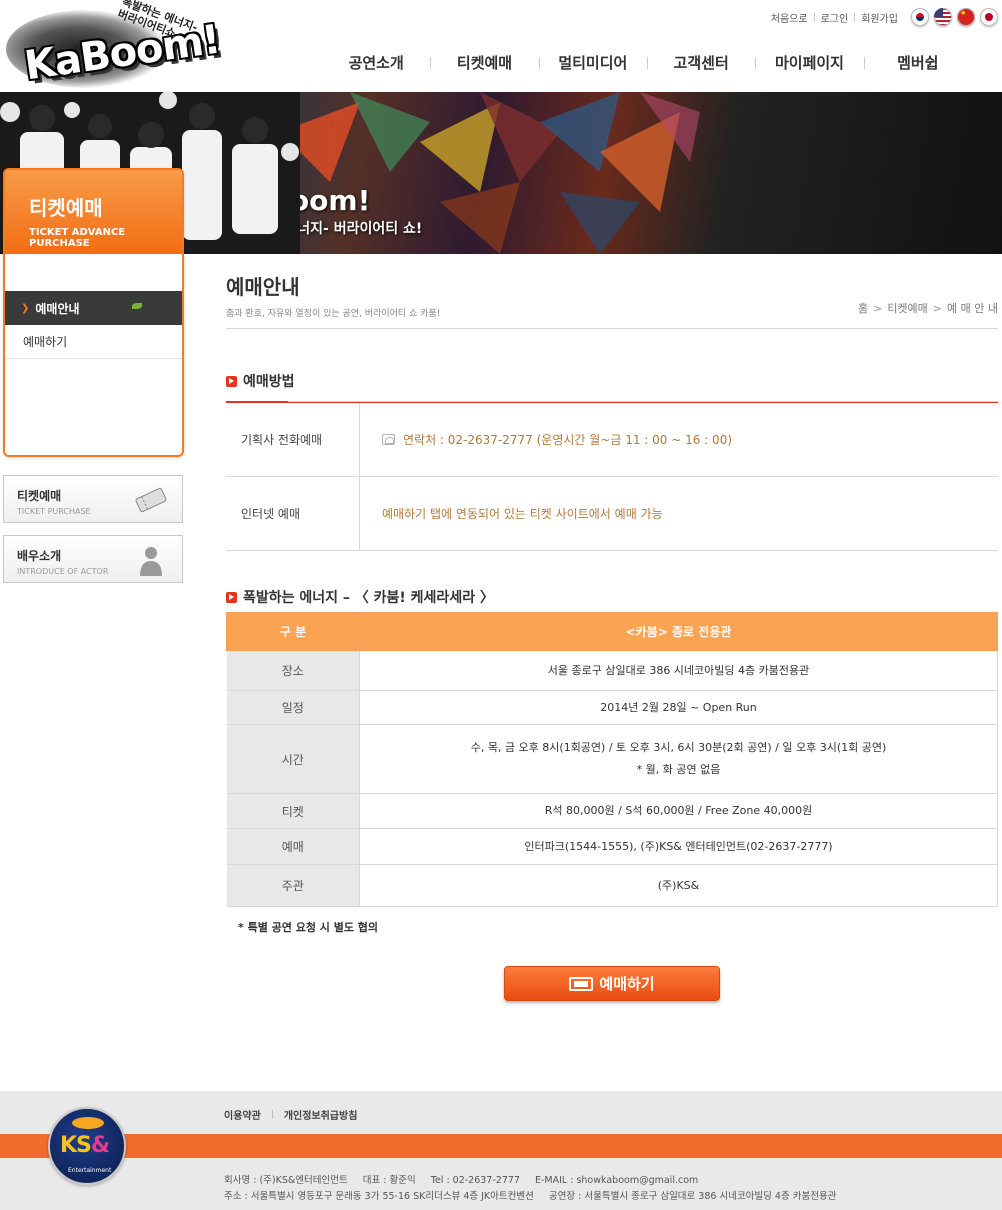 This screenshot has height=1210, width=1002. Describe the element at coordinates (293, 631) in the screenshot. I see `column-header: 구 분` at that location.